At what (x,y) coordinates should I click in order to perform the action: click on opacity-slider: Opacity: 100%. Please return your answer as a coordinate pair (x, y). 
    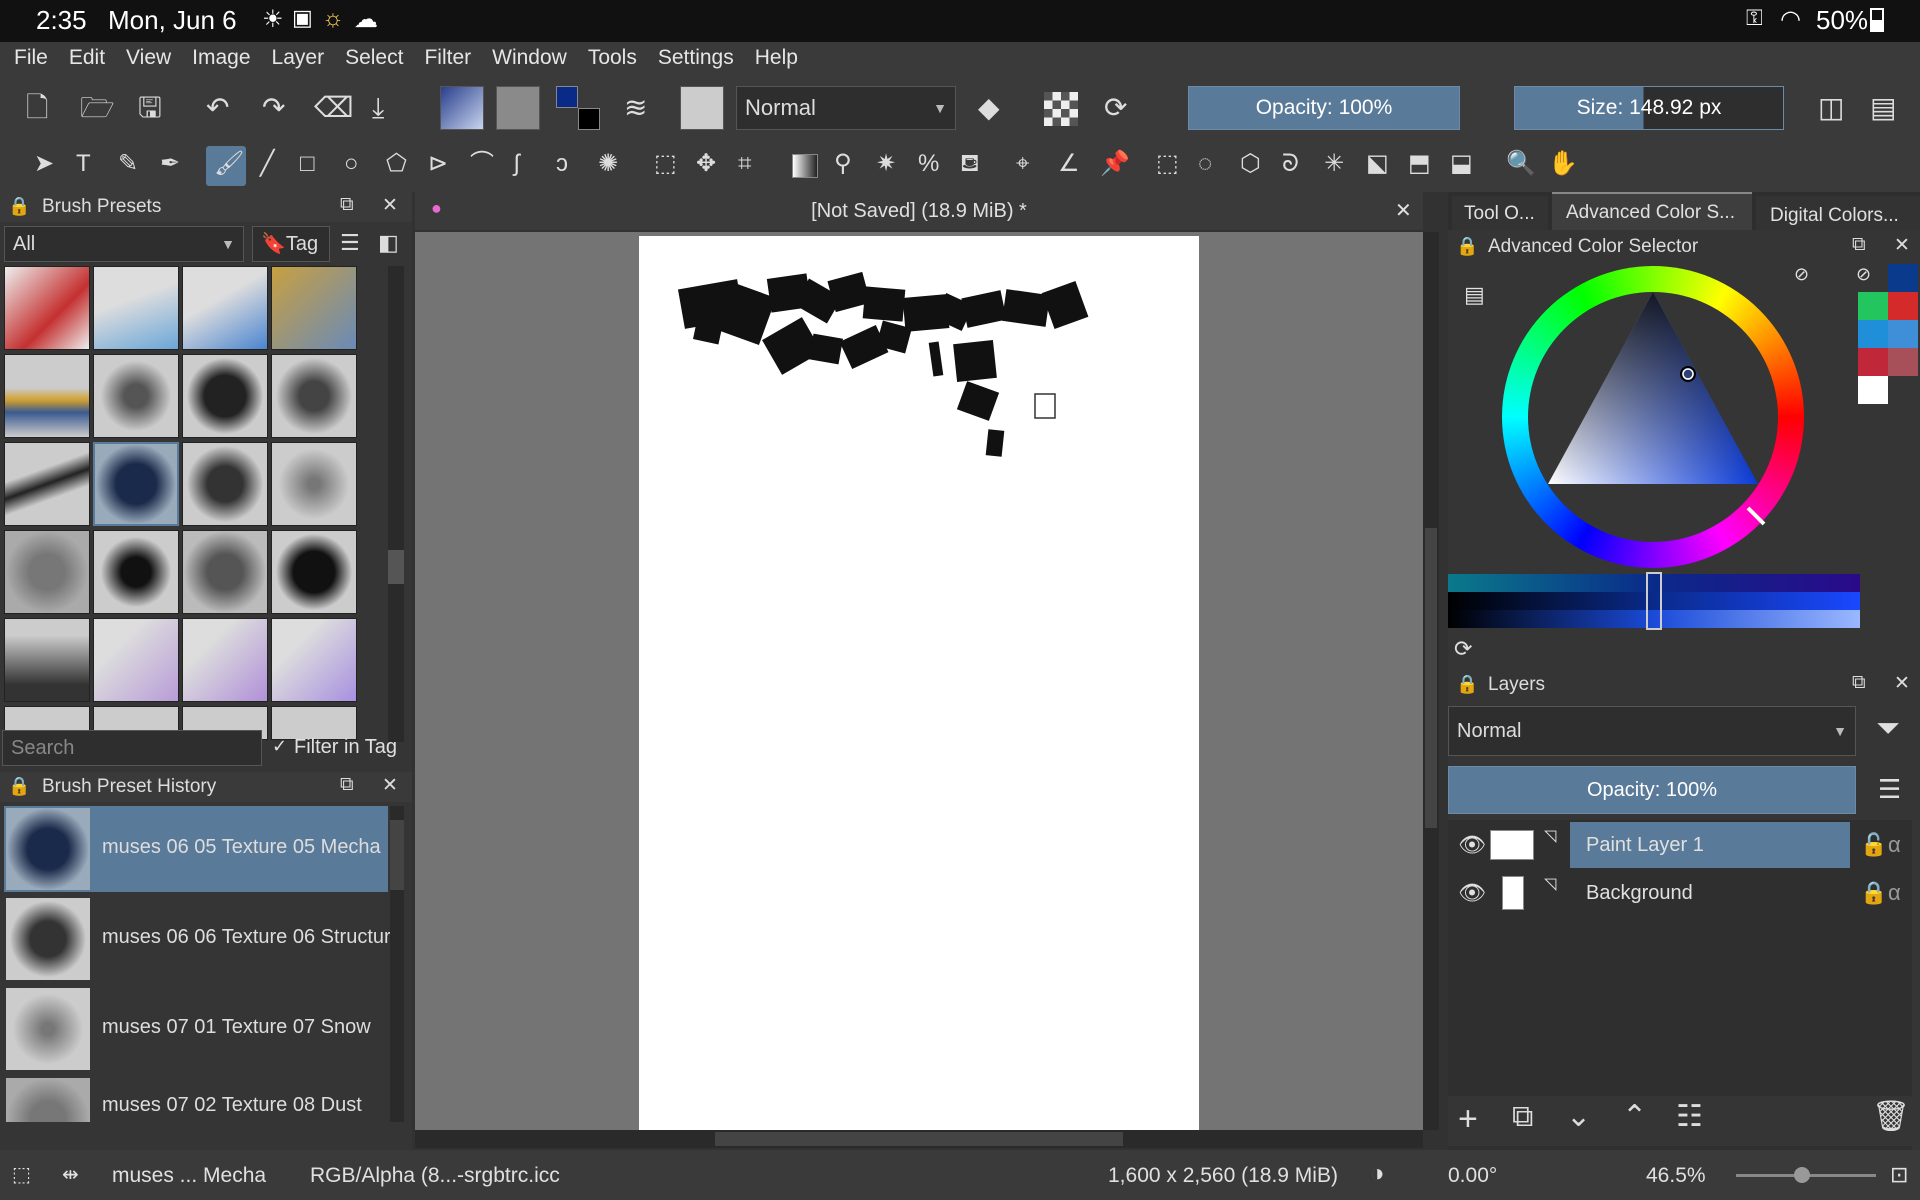
    Looking at the image, I should click on (1324, 108).